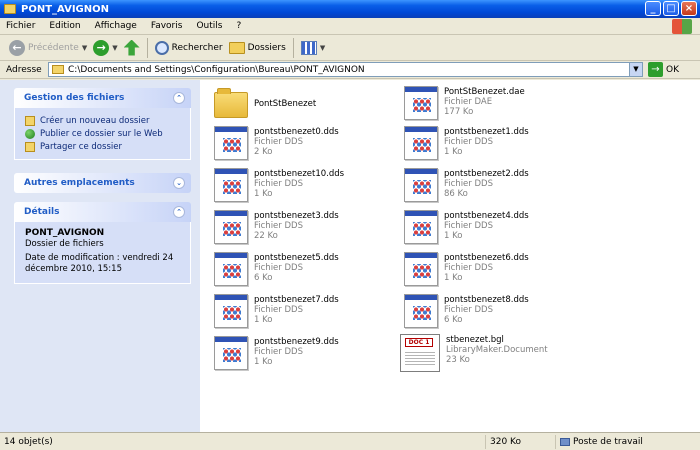 Image resolution: width=700 pixels, height=450 pixels. I want to click on file-item: pontstbenezet8.dds Fichier DDS 6 Ko, so click(494, 311).